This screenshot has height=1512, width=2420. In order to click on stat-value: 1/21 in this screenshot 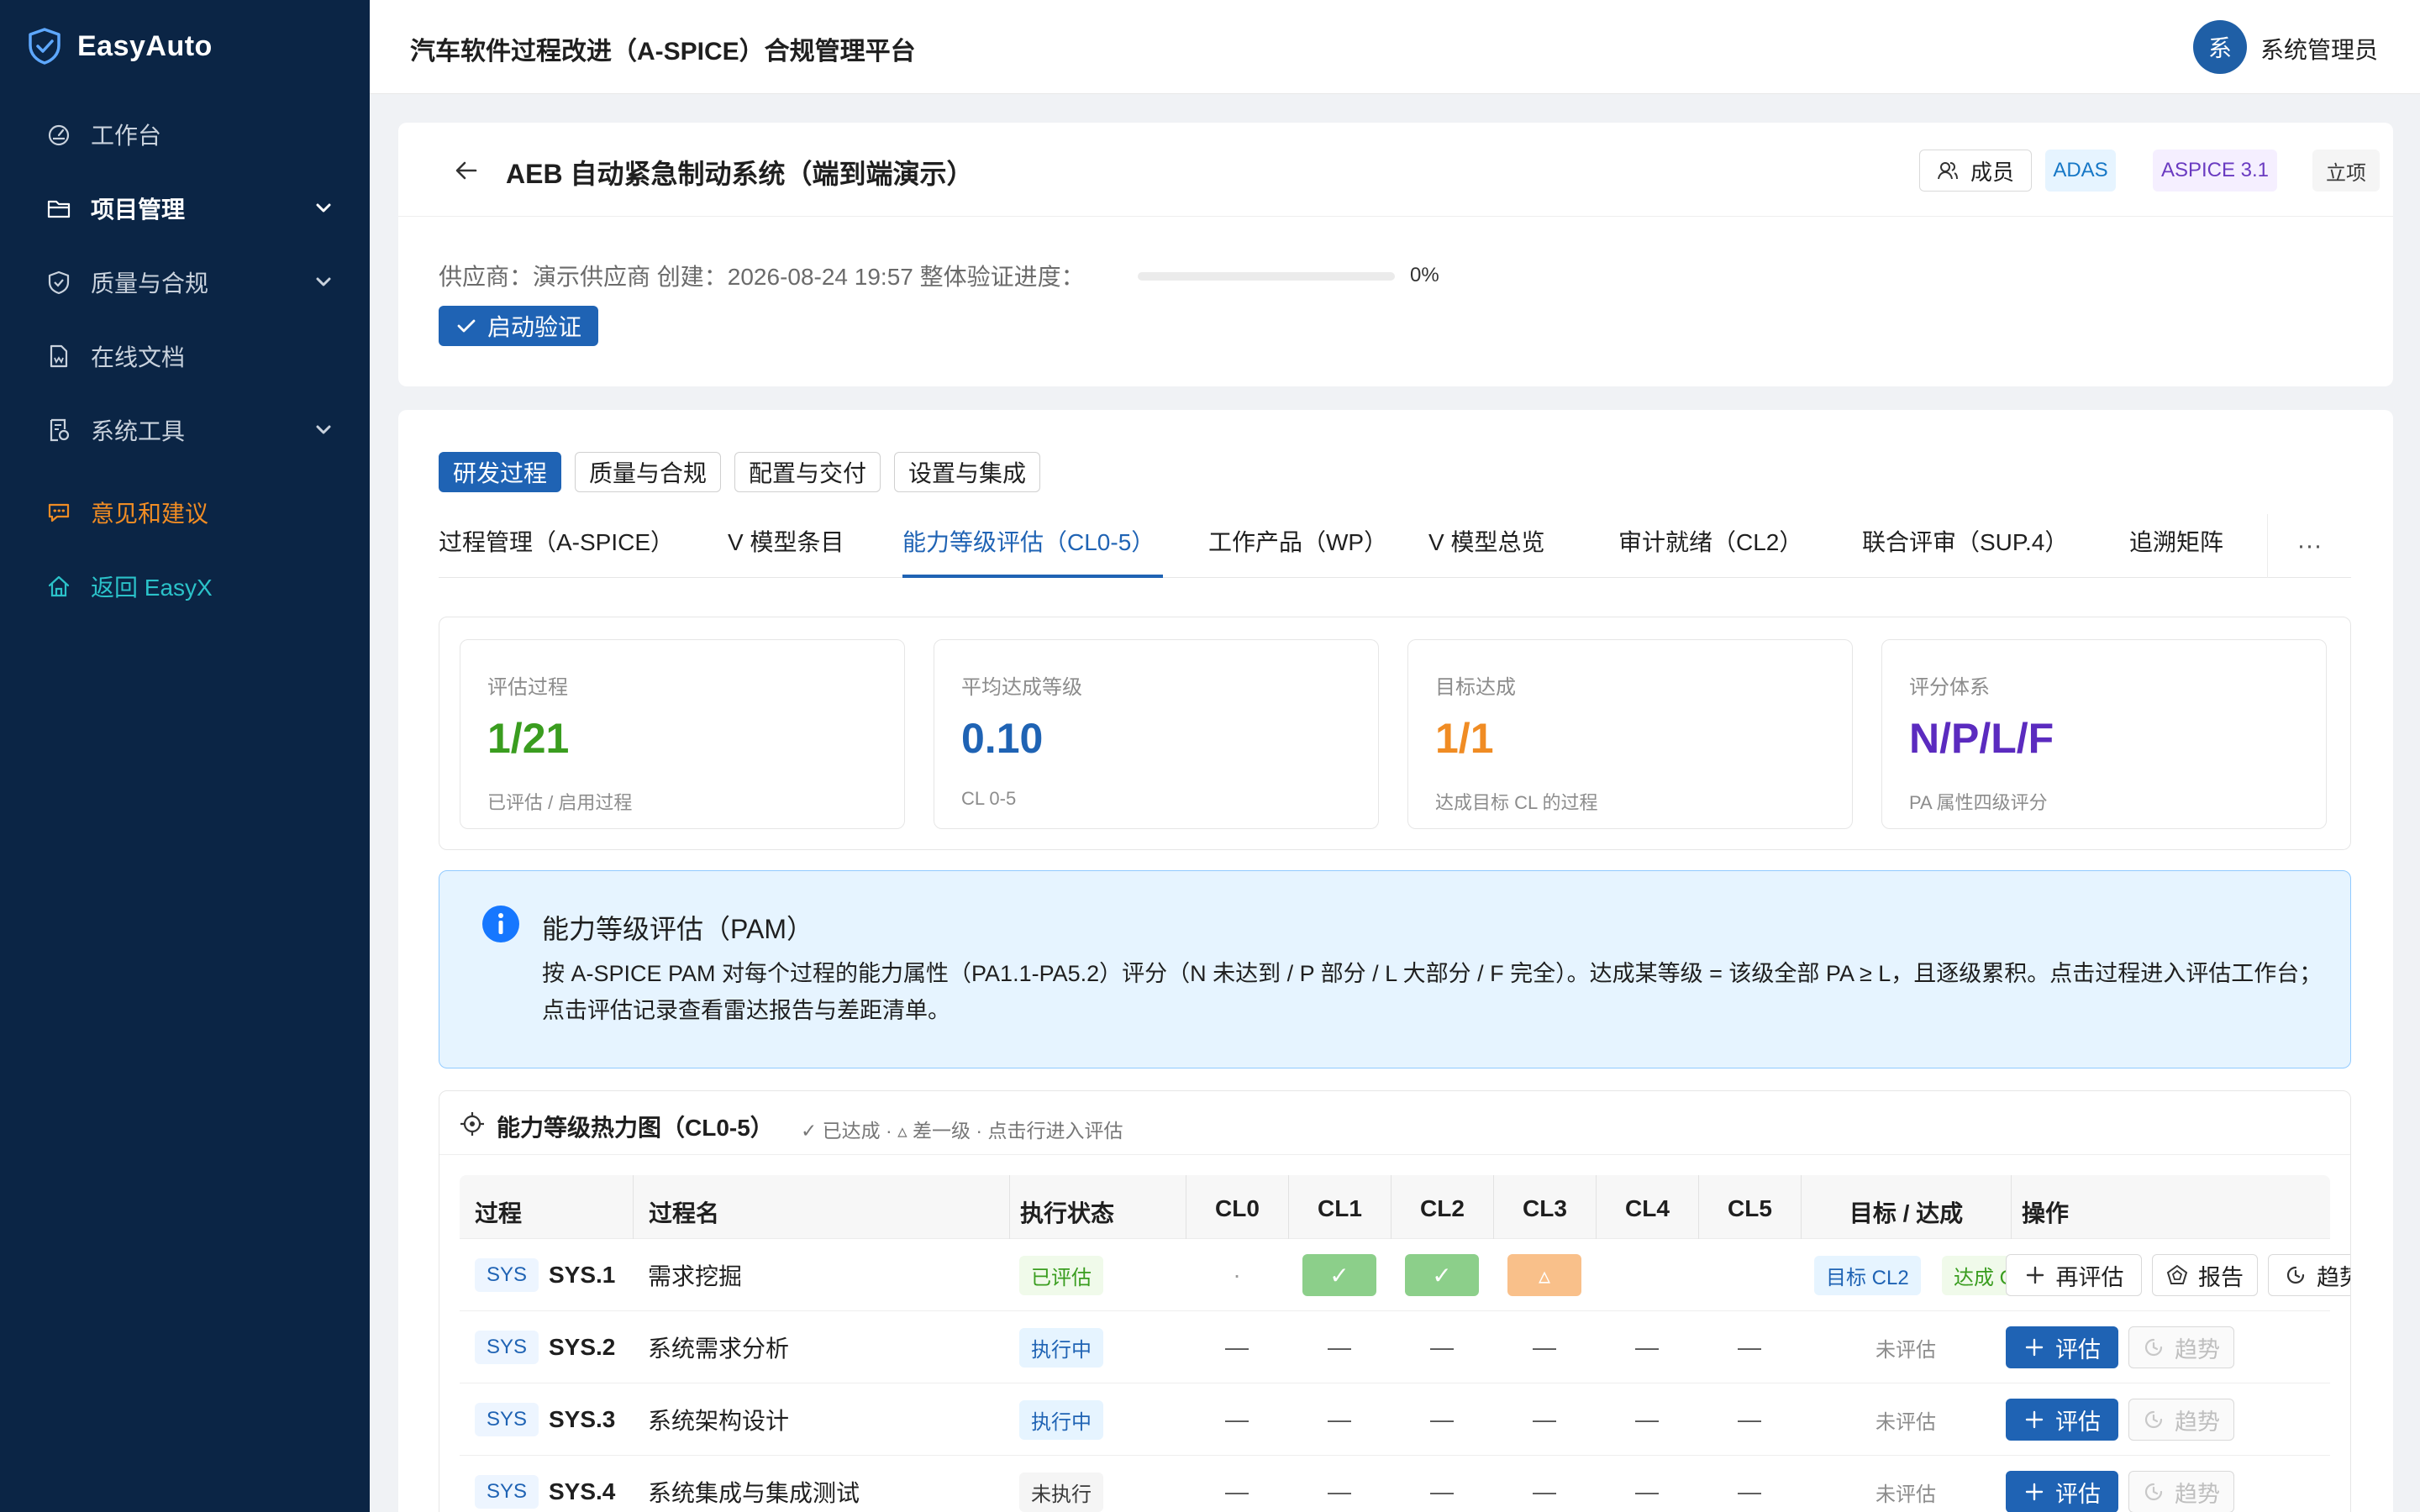, I will do `click(528, 738)`.